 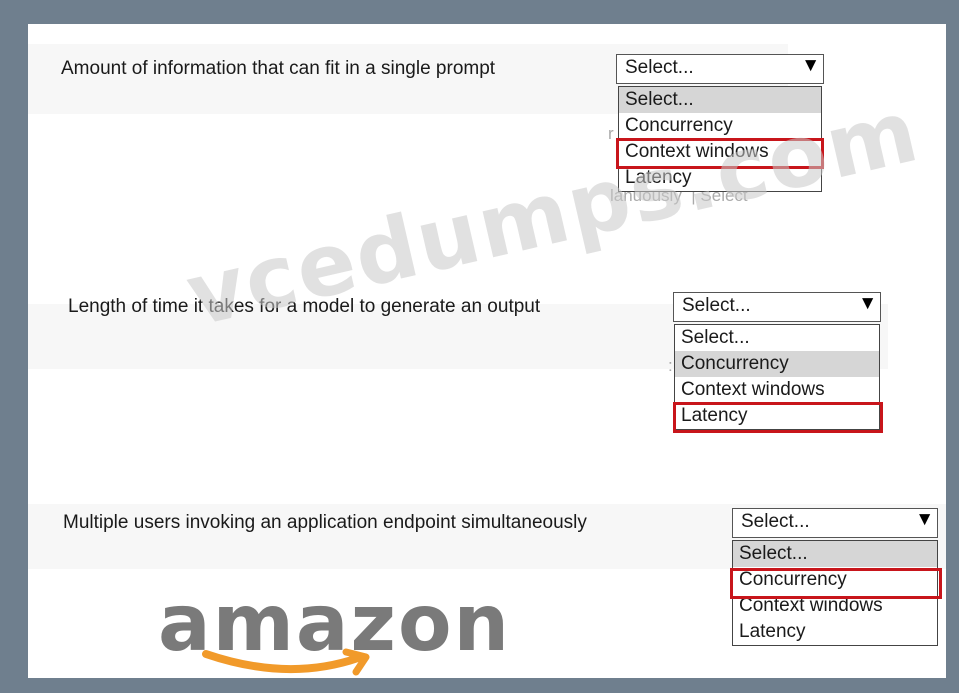 I want to click on occluded-text: r, so click(x=611, y=133).